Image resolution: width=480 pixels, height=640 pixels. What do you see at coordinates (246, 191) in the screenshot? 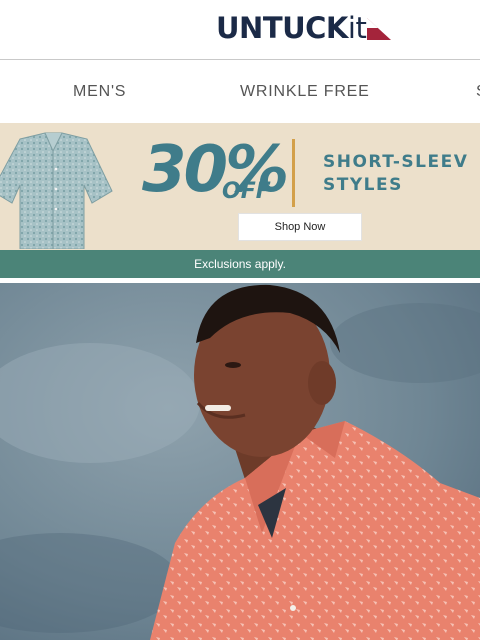
I see `promo-off-label: OFF` at bounding box center [246, 191].